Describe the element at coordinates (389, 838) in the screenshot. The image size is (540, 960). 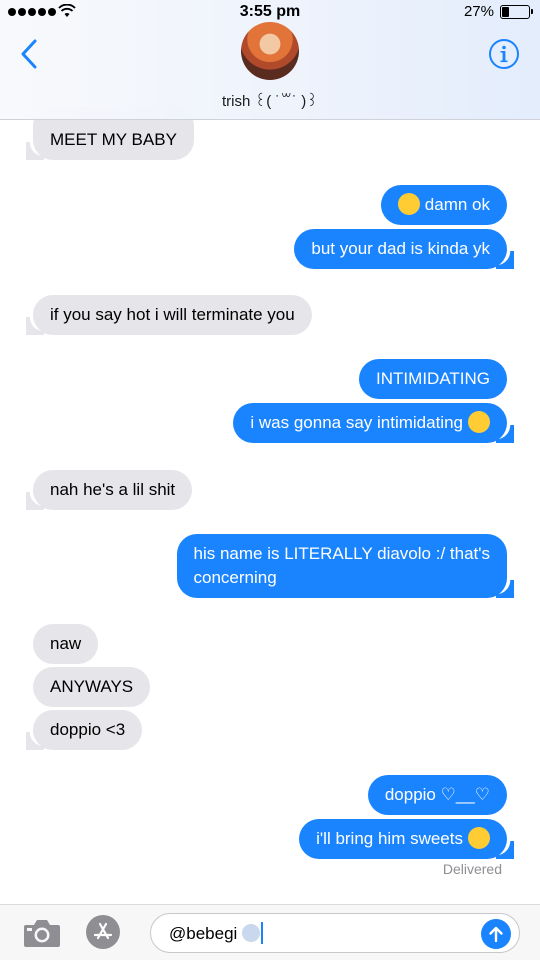
I see `message-text: i'll bring him sweets` at that location.